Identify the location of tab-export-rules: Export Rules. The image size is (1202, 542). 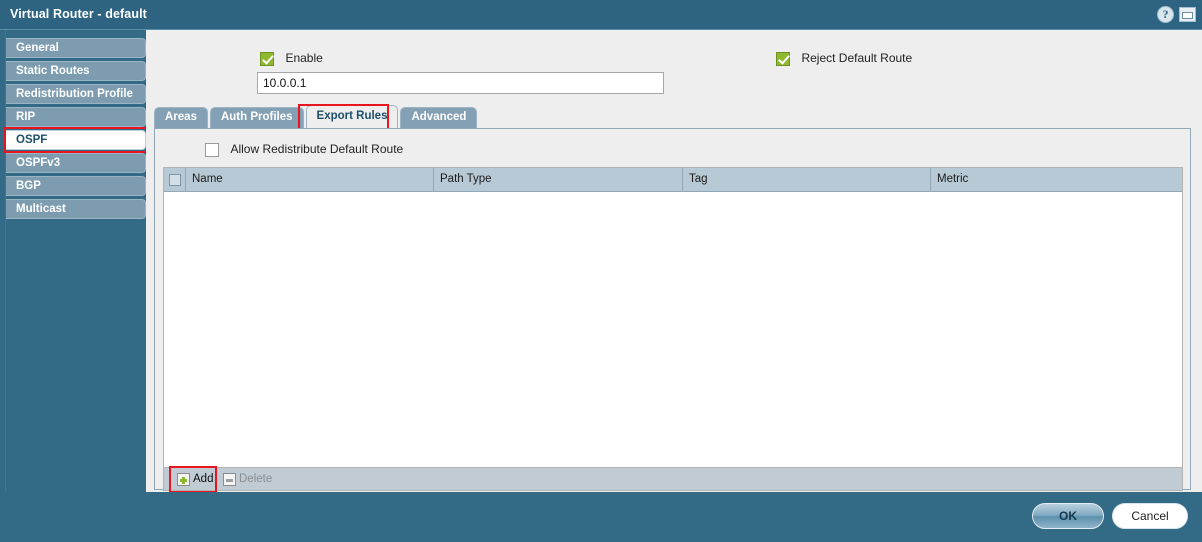
(352, 116).